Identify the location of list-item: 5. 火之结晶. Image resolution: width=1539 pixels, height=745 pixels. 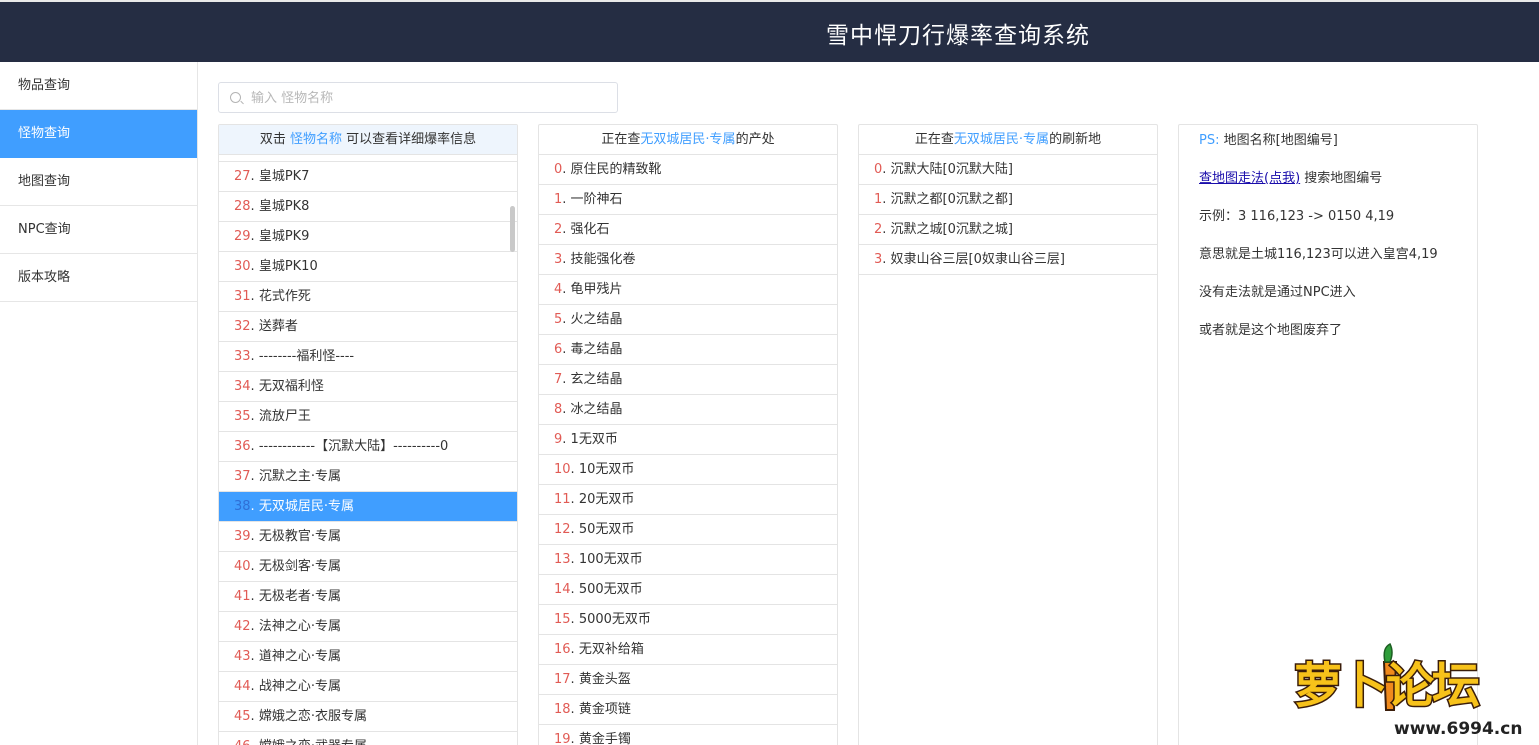
(688, 320).